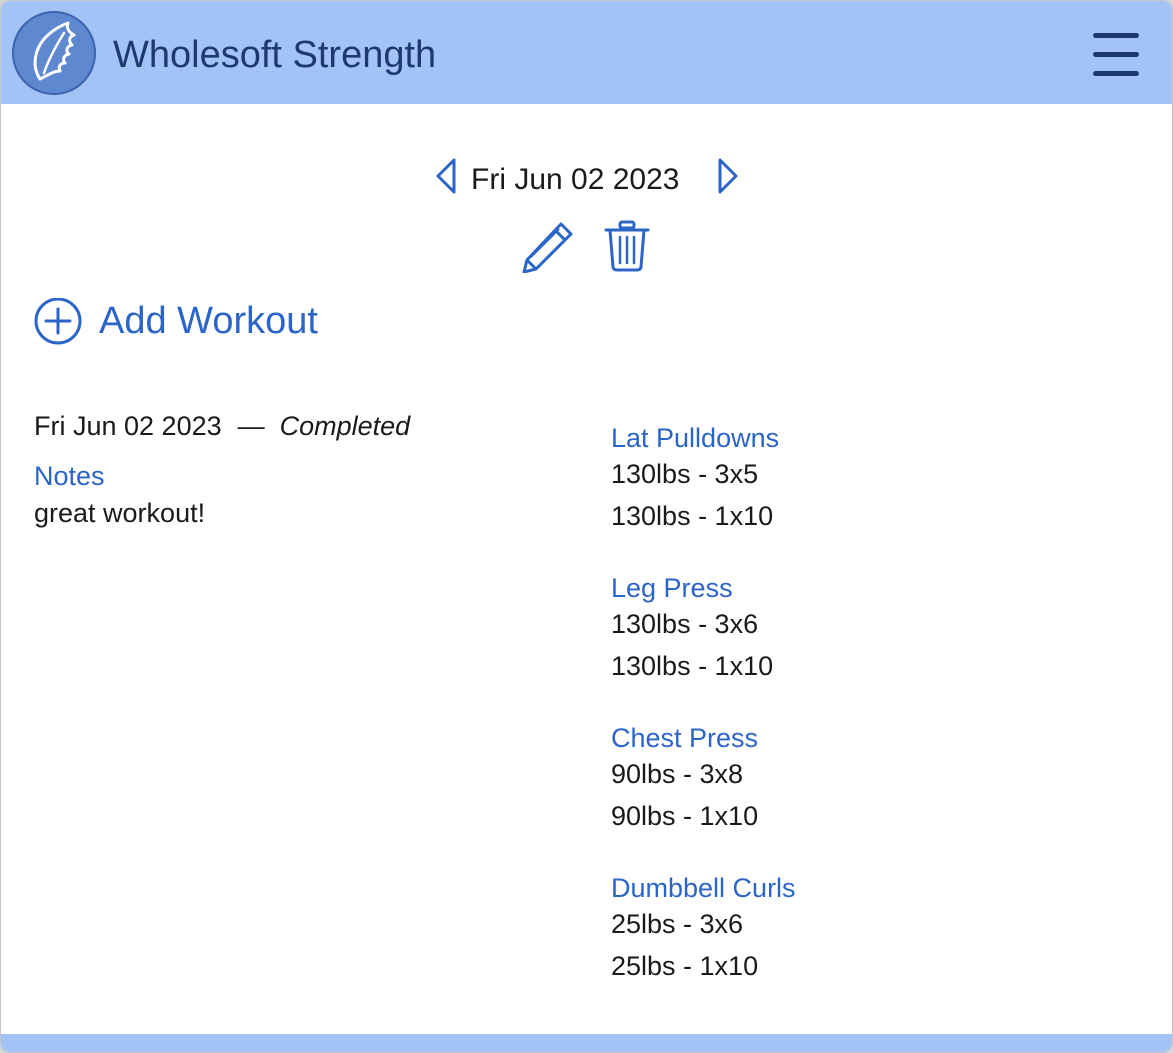 The image size is (1173, 1053). Describe the element at coordinates (120, 513) in the screenshot. I see `notes-text: great workout!` at that location.